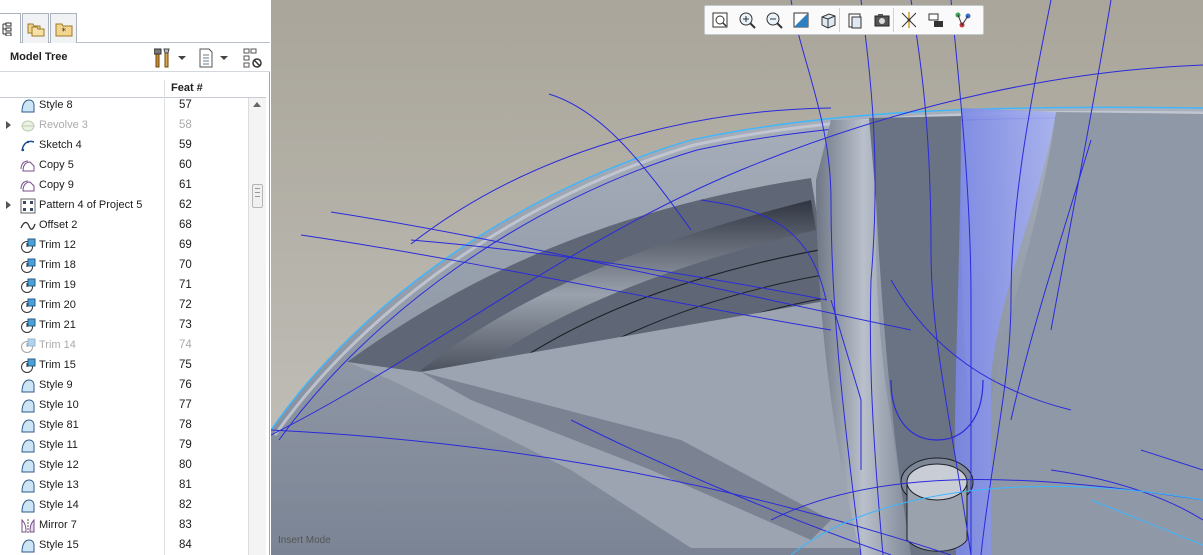  What do you see at coordinates (801, 20) in the screenshot?
I see `repaint-button` at bounding box center [801, 20].